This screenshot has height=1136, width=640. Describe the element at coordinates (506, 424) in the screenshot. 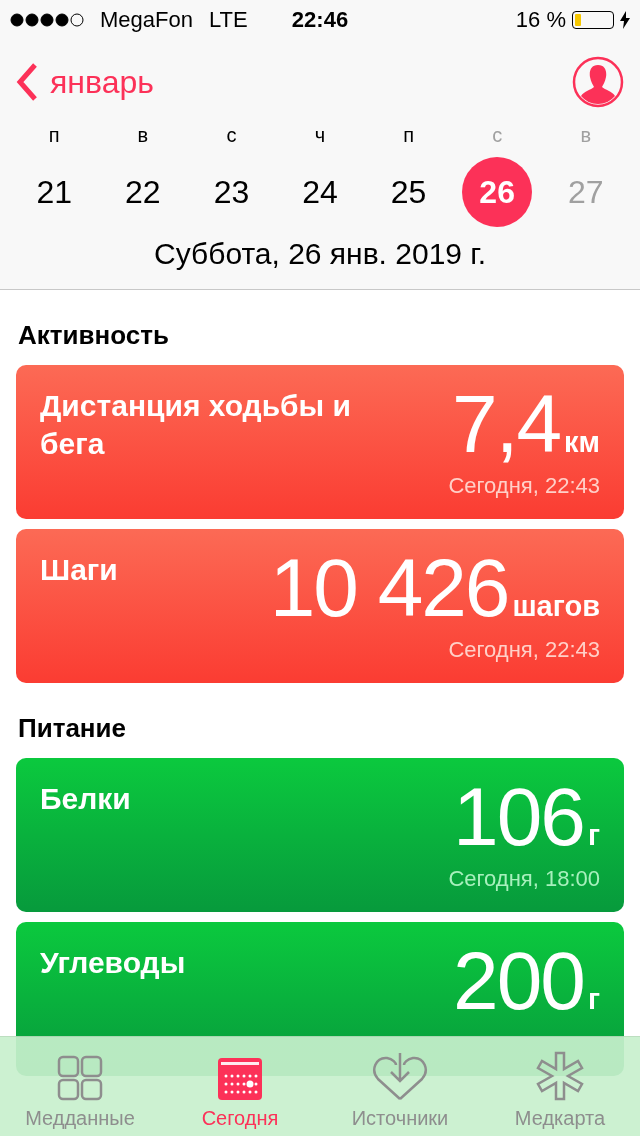

I see `metric-value: 7,4` at that location.